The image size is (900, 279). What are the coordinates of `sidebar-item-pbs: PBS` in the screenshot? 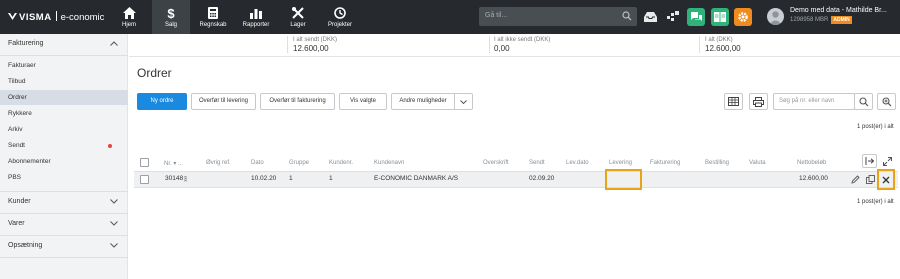 It's located at (64, 177).